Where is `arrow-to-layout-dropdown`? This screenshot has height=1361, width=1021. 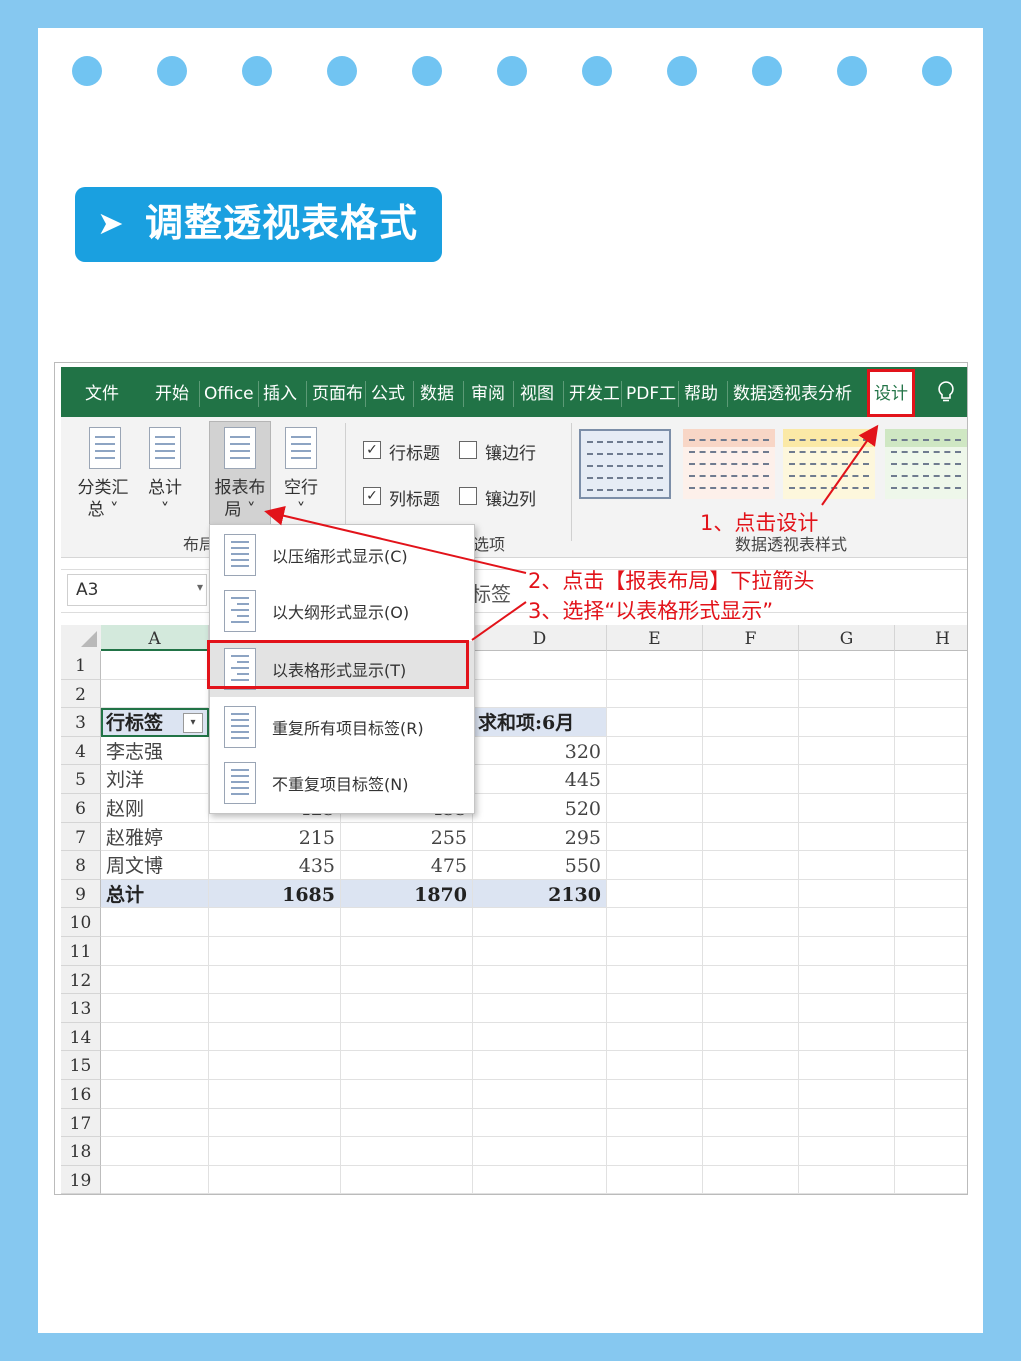
arrow-to-layout-dropdown is located at coordinates (395, 539).